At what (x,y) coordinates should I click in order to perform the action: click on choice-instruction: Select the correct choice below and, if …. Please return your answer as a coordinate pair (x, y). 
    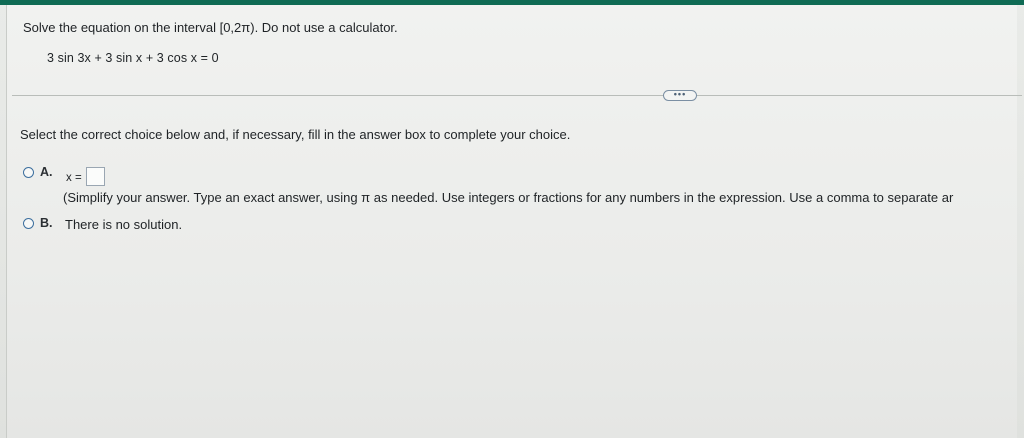
    Looking at the image, I should click on (295, 134).